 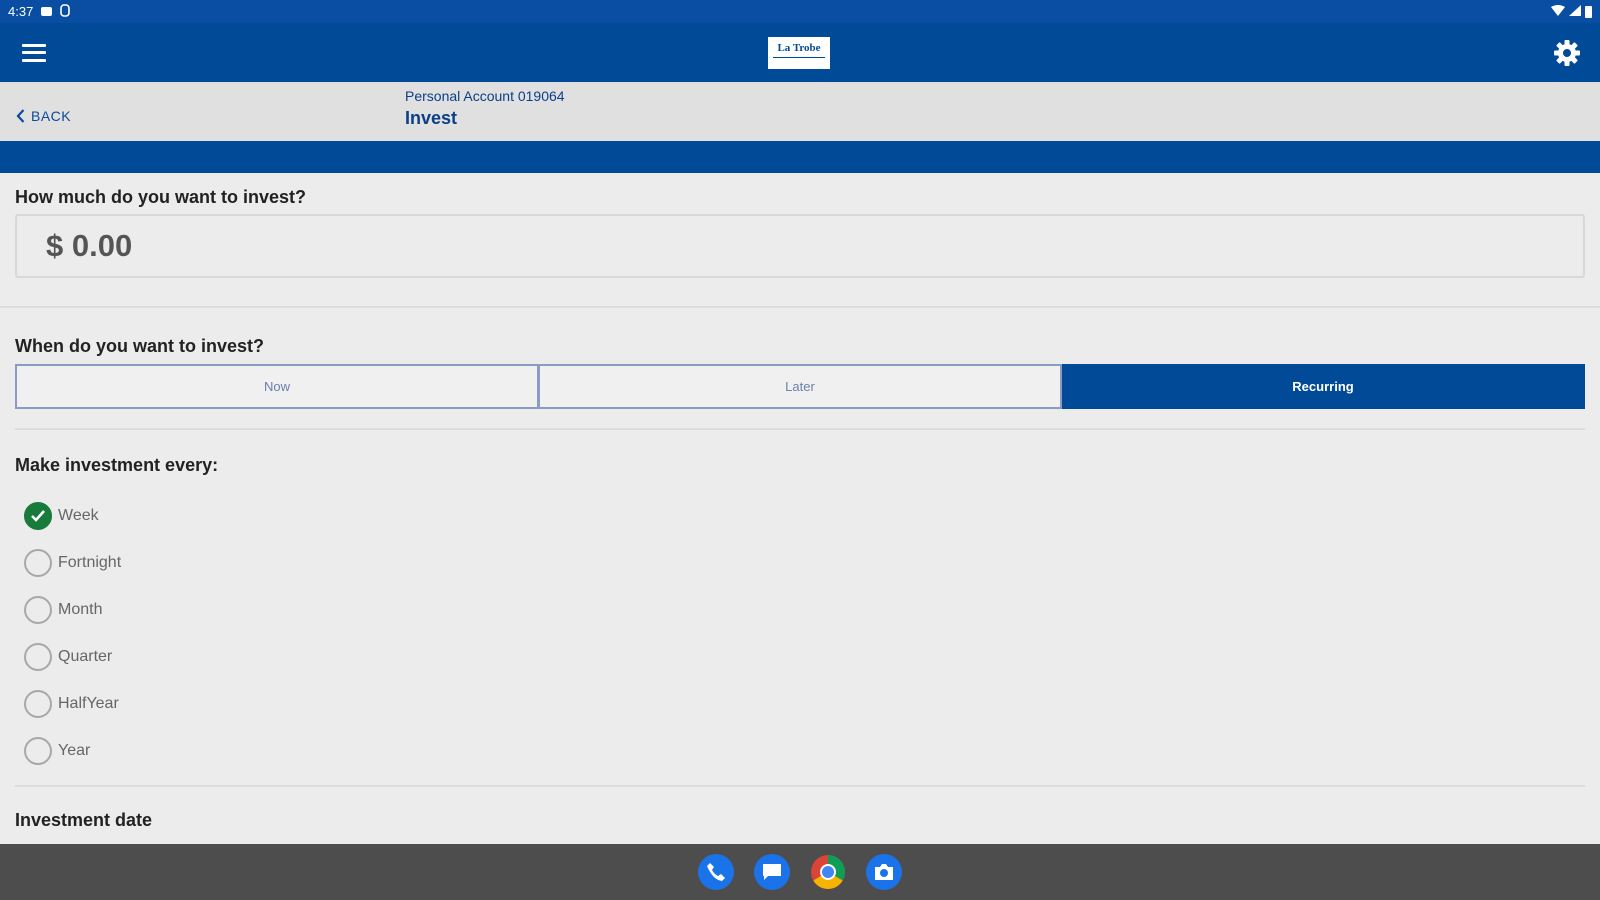 I want to click on timing-option-later: Later, so click(x=800, y=386).